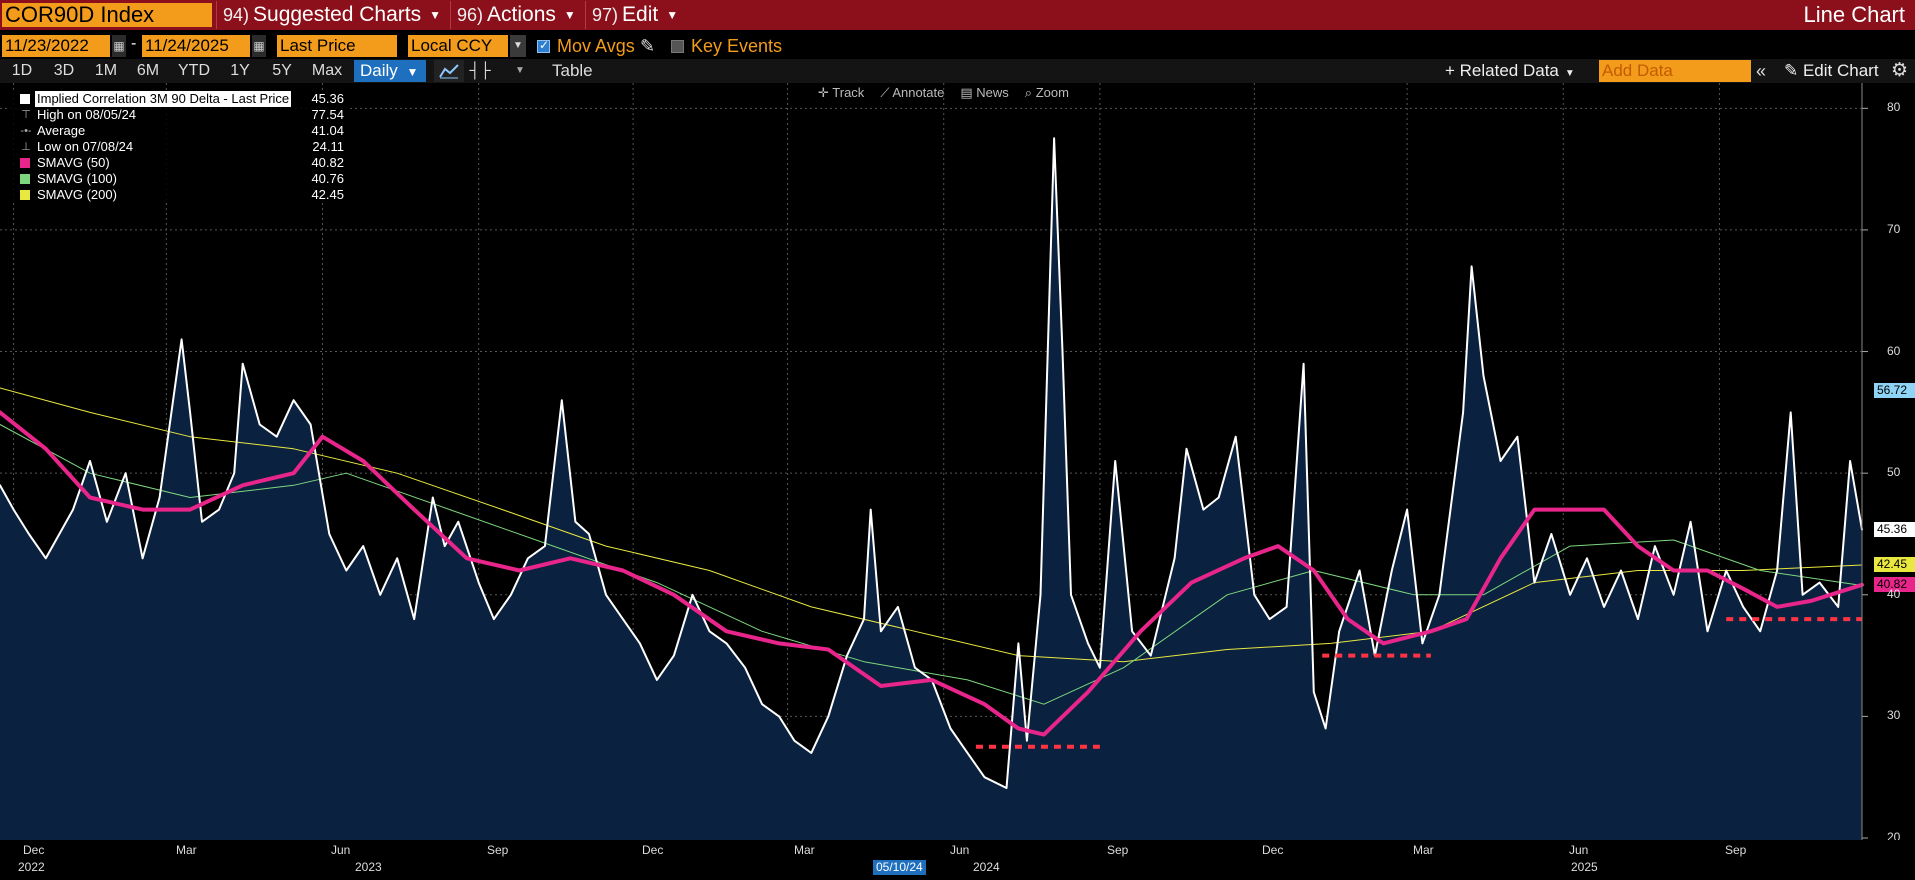  What do you see at coordinates (458, 46) in the screenshot?
I see `currency-select: Local CCY` at bounding box center [458, 46].